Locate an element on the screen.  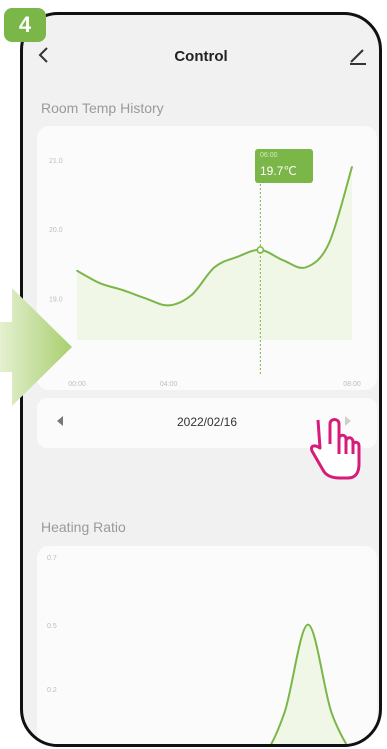
temp-y-tick: 21.0 is located at coordinates (56, 161).